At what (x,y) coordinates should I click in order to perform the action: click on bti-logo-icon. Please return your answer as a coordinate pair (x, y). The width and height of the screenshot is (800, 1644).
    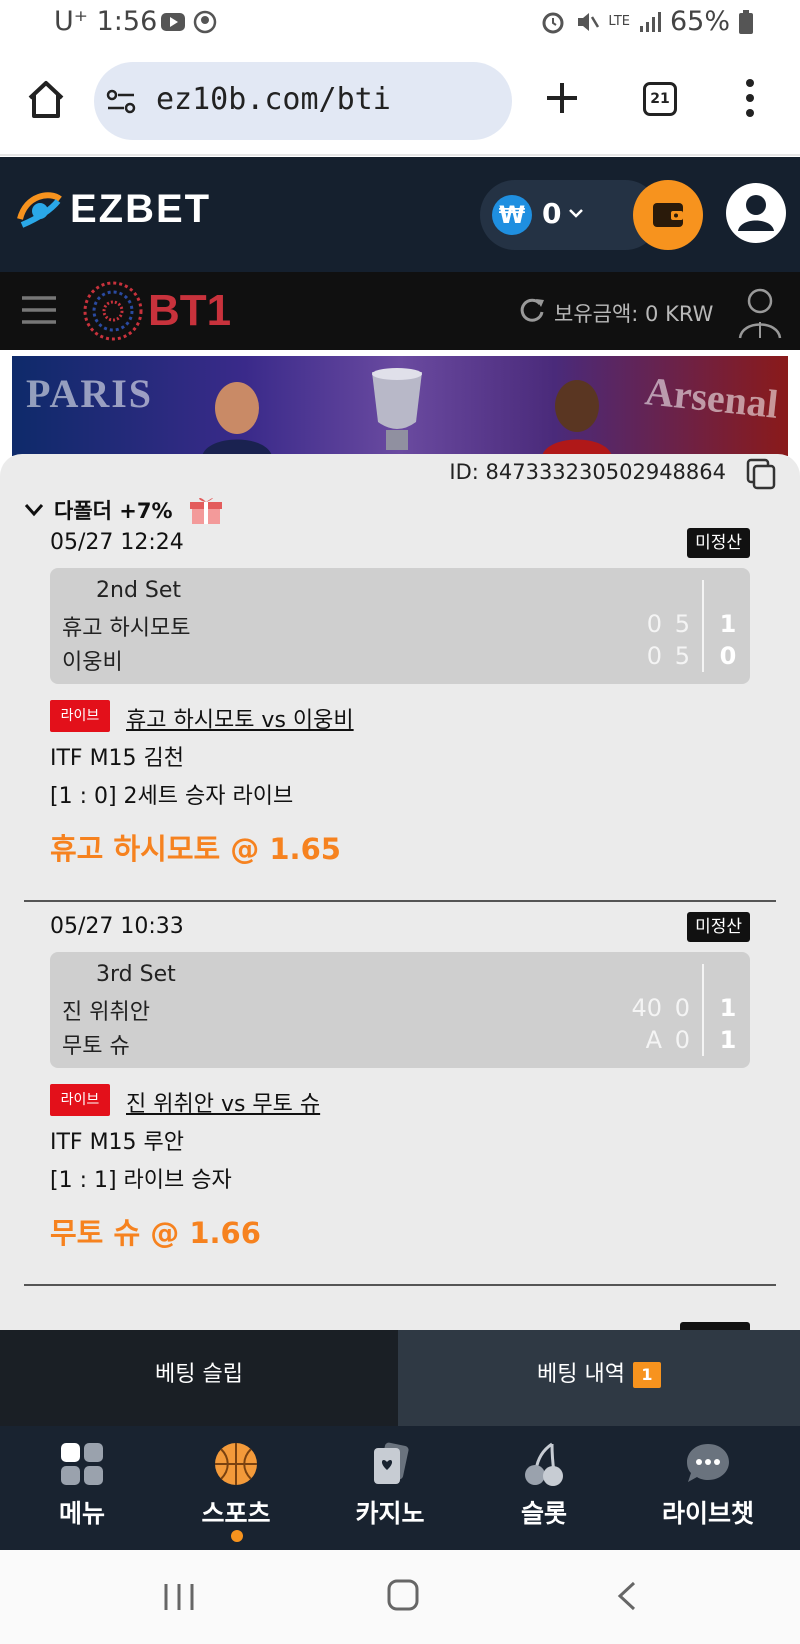
    Looking at the image, I should click on (113, 311).